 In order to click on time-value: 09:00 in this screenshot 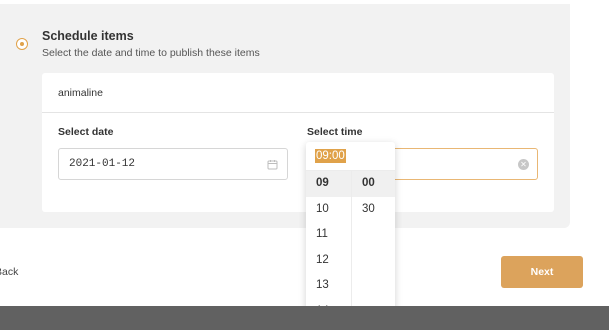, I will do `click(330, 156)`.